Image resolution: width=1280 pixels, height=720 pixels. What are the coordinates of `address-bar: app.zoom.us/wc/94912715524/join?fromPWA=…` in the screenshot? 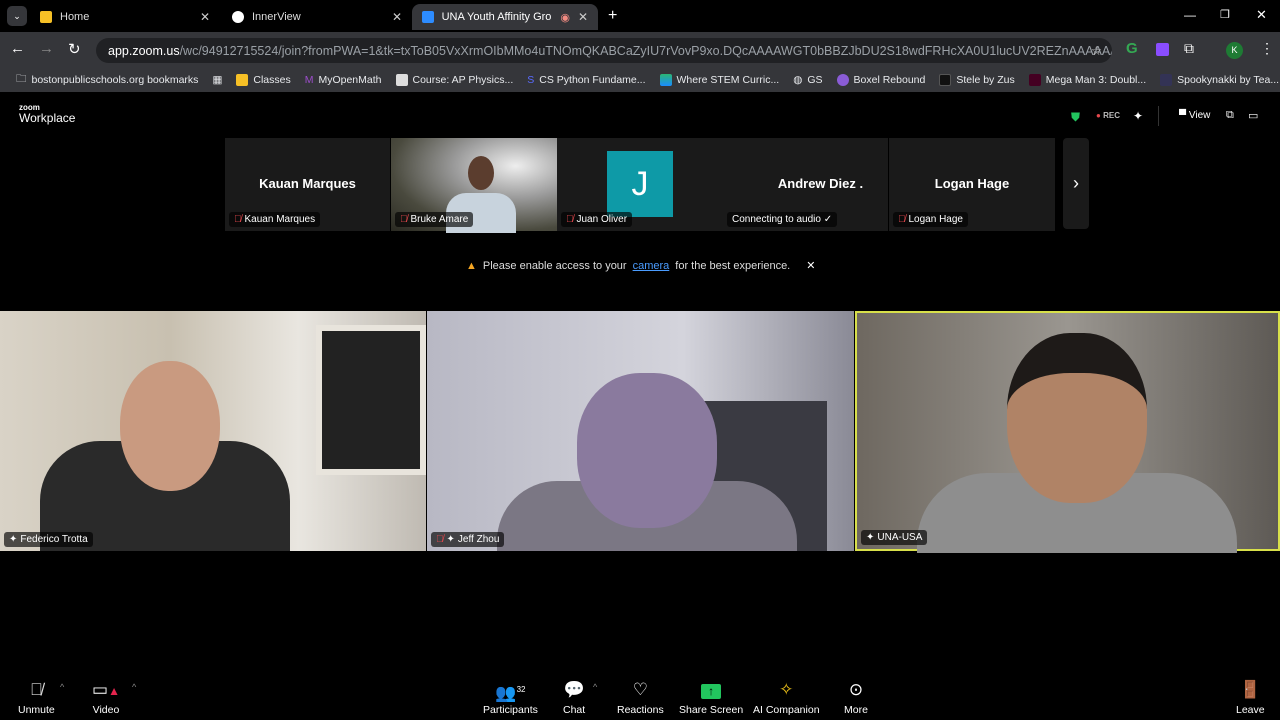 It's located at (604, 50).